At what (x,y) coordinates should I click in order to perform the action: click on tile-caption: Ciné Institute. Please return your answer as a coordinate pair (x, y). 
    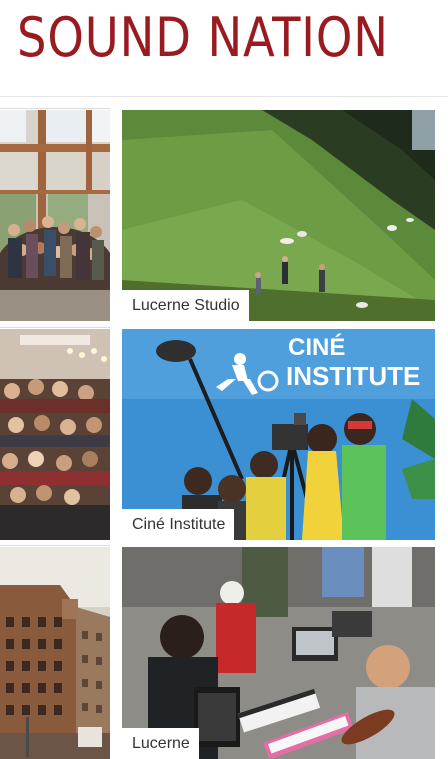
    Looking at the image, I should click on (178, 524).